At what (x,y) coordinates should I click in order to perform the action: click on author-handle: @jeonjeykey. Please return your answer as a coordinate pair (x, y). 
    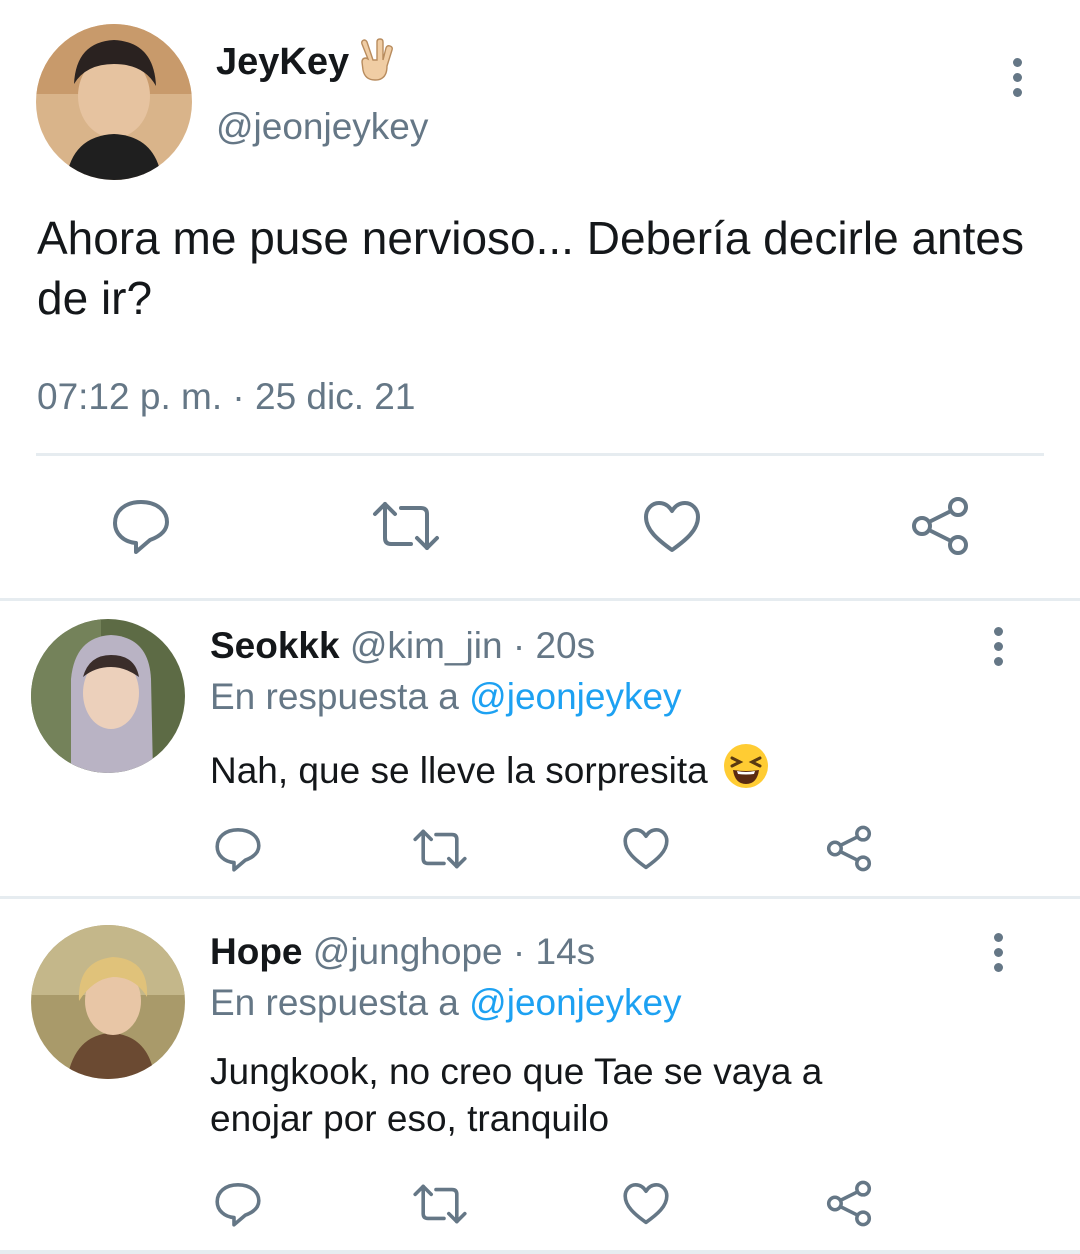
    Looking at the image, I should click on (322, 127).